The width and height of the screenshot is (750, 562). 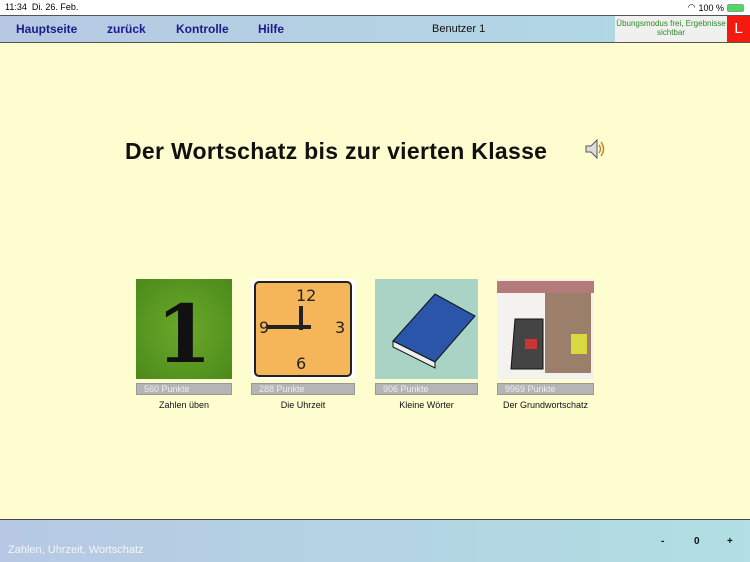 I want to click on time: 11:34, so click(x=16, y=7).